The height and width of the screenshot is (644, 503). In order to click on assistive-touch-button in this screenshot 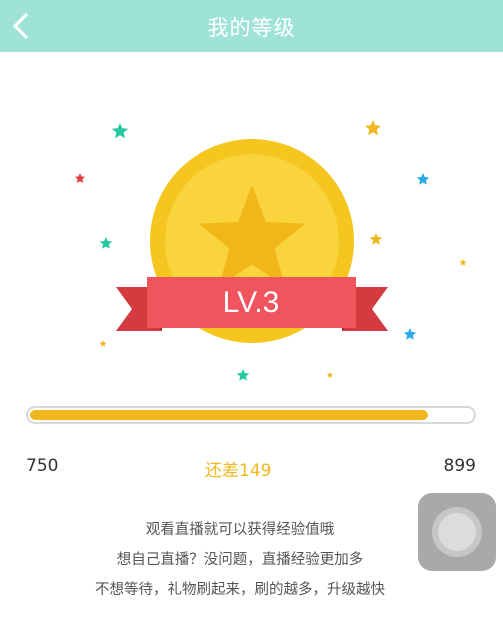, I will do `click(457, 532)`.